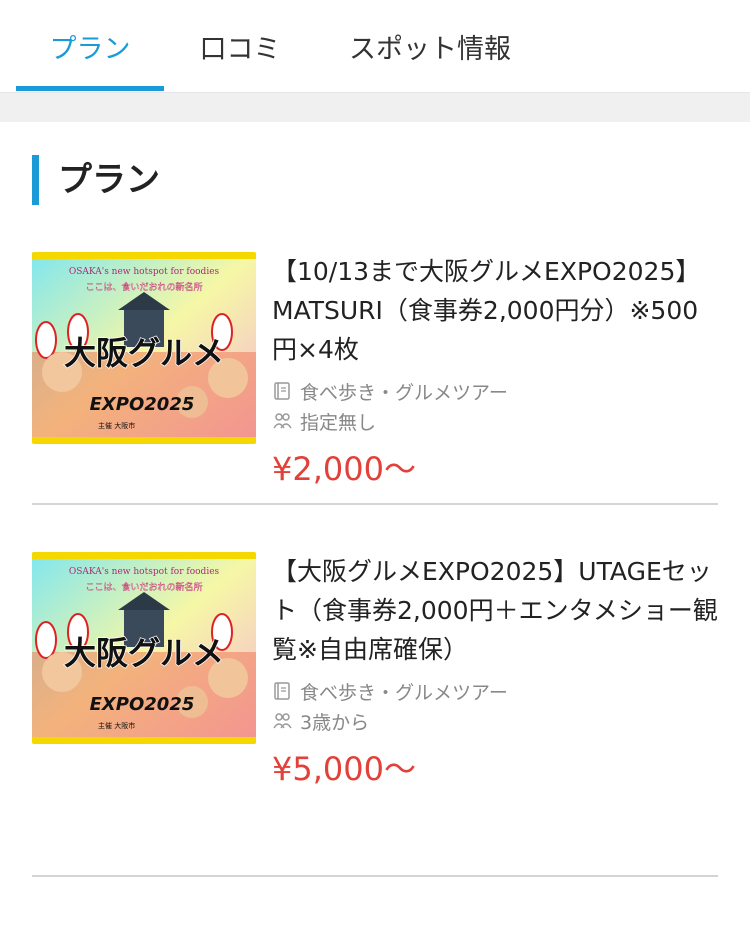 The height and width of the screenshot is (945, 750). What do you see at coordinates (35, 180) in the screenshot?
I see `section-accent-bar` at bounding box center [35, 180].